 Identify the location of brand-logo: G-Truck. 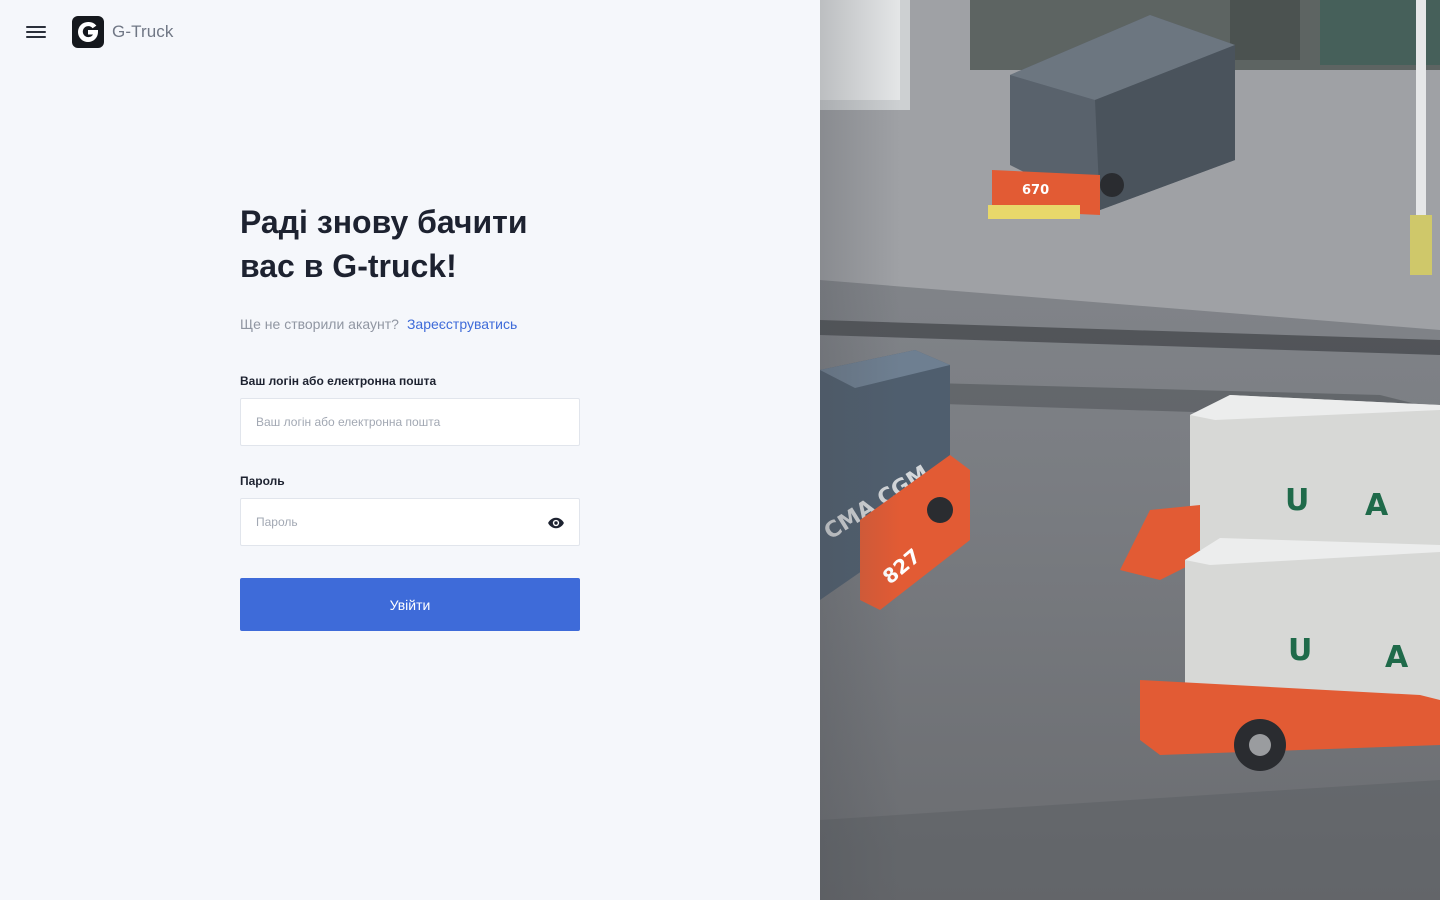
(122, 32).